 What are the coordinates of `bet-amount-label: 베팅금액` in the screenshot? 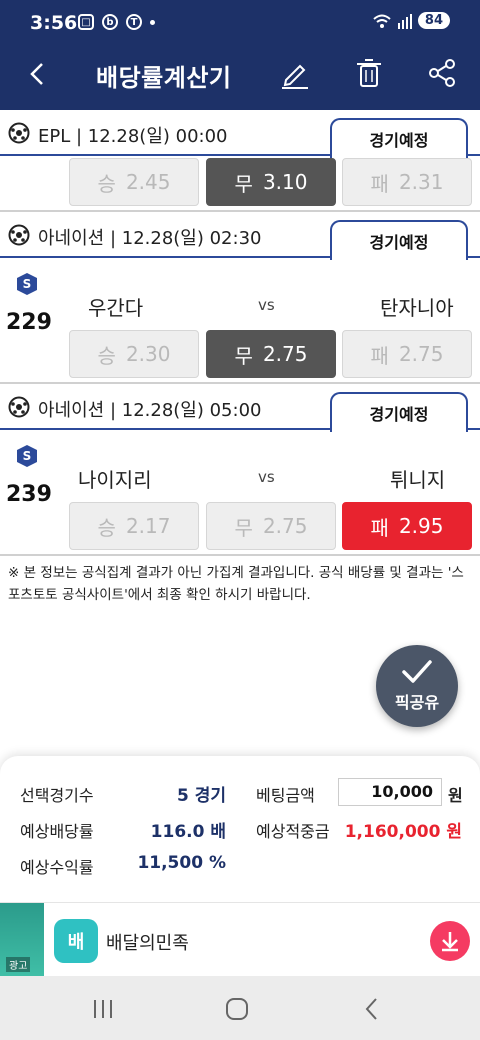 It's located at (285, 795).